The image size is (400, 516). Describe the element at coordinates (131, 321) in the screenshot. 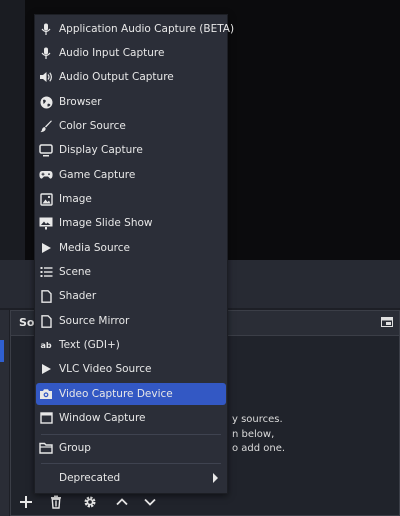

I see `menu-item-source-mirror: Source Mirror` at that location.